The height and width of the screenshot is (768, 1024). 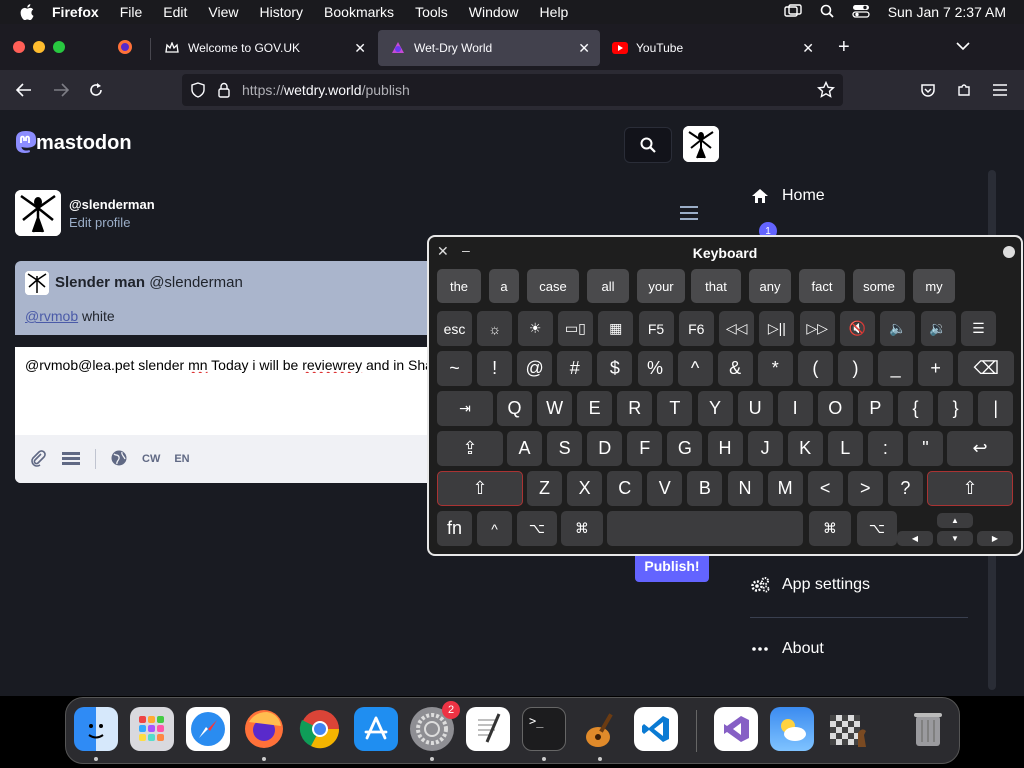 What do you see at coordinates (826, 92) in the screenshot?
I see `bookmark-star-icon` at bounding box center [826, 92].